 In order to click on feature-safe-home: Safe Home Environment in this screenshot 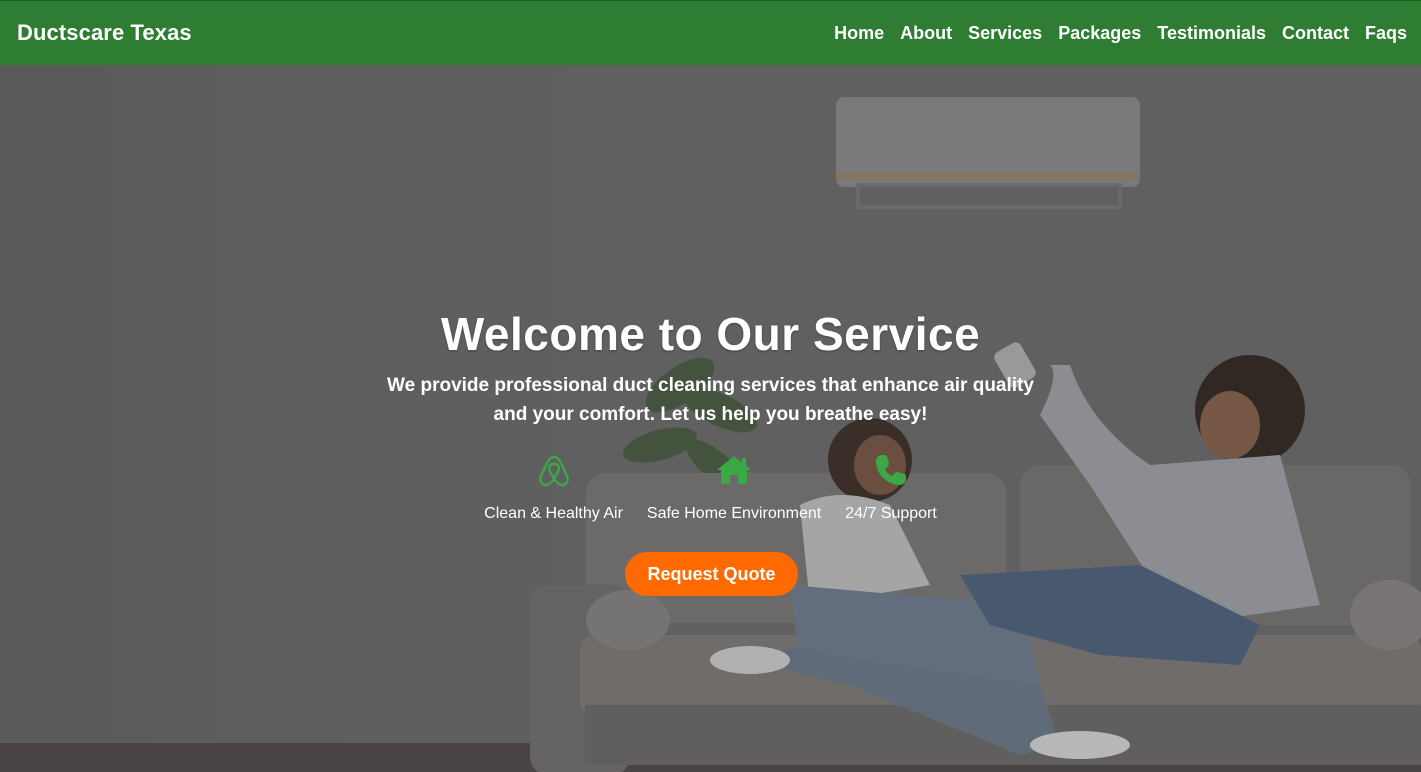, I will do `click(734, 487)`.